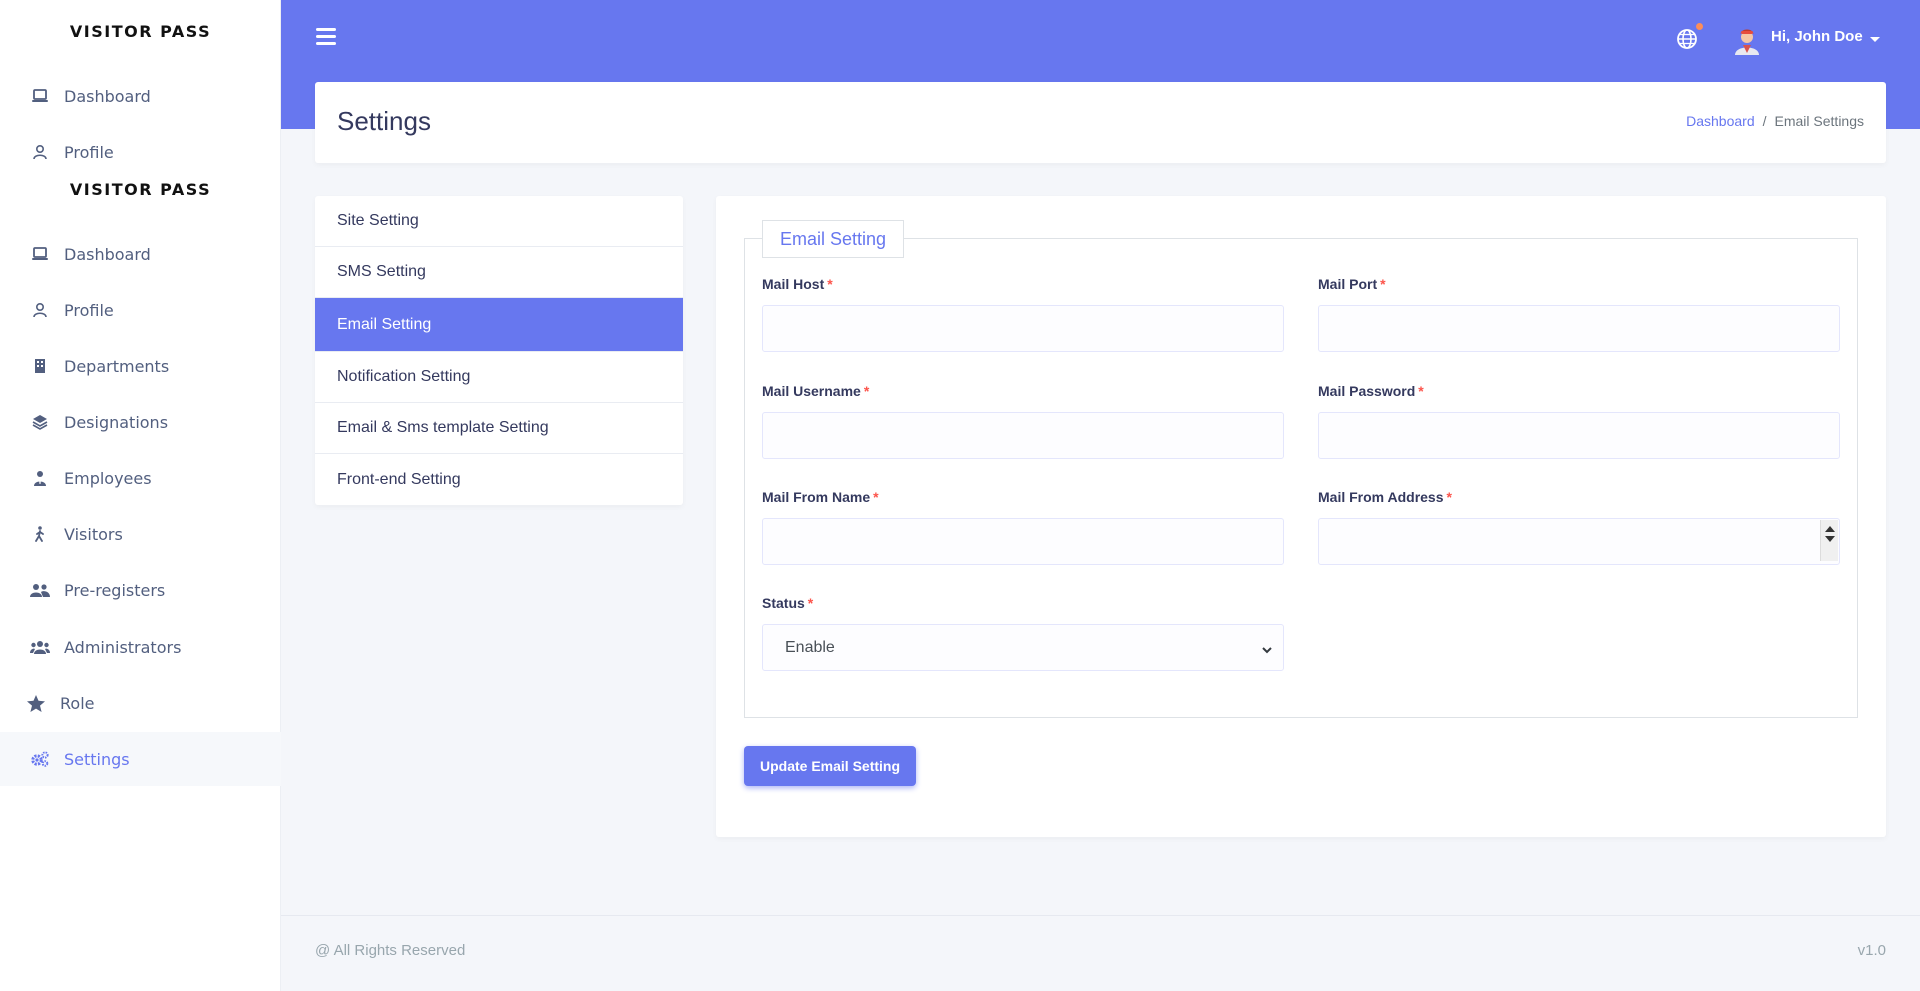 The height and width of the screenshot is (991, 1920). I want to click on mail-from-name-label: Mail From Name *, so click(820, 497).